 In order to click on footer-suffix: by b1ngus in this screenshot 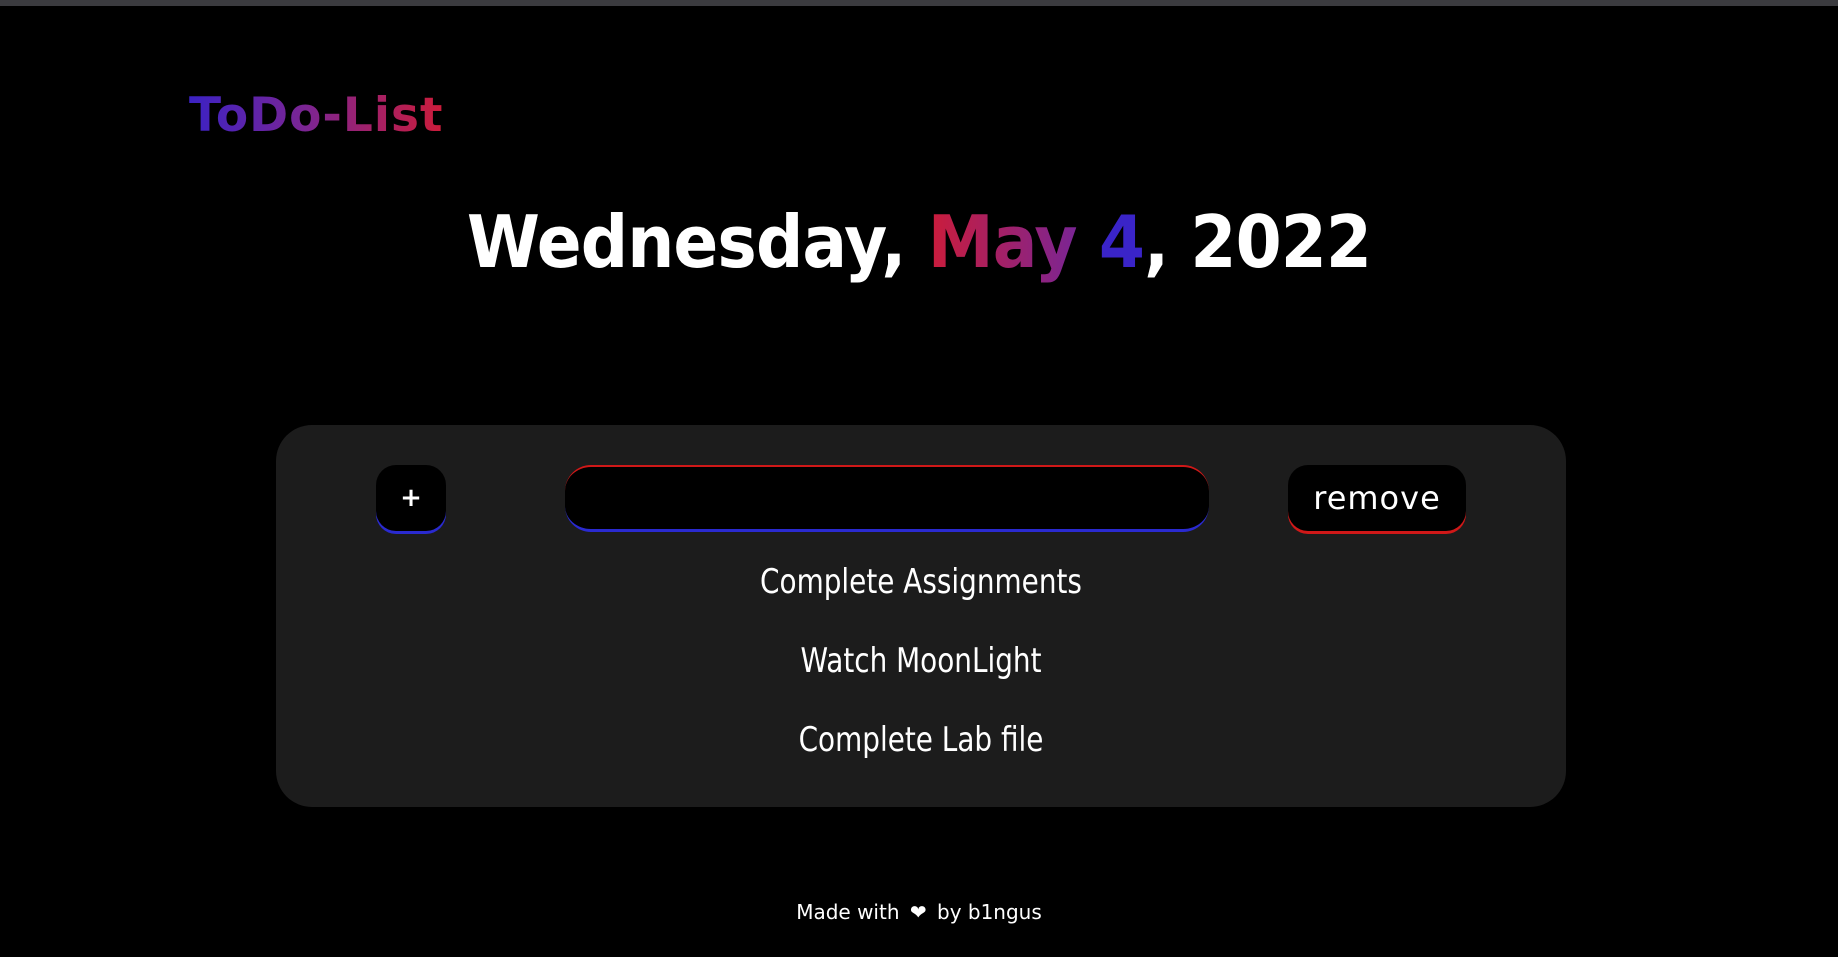, I will do `click(989, 912)`.